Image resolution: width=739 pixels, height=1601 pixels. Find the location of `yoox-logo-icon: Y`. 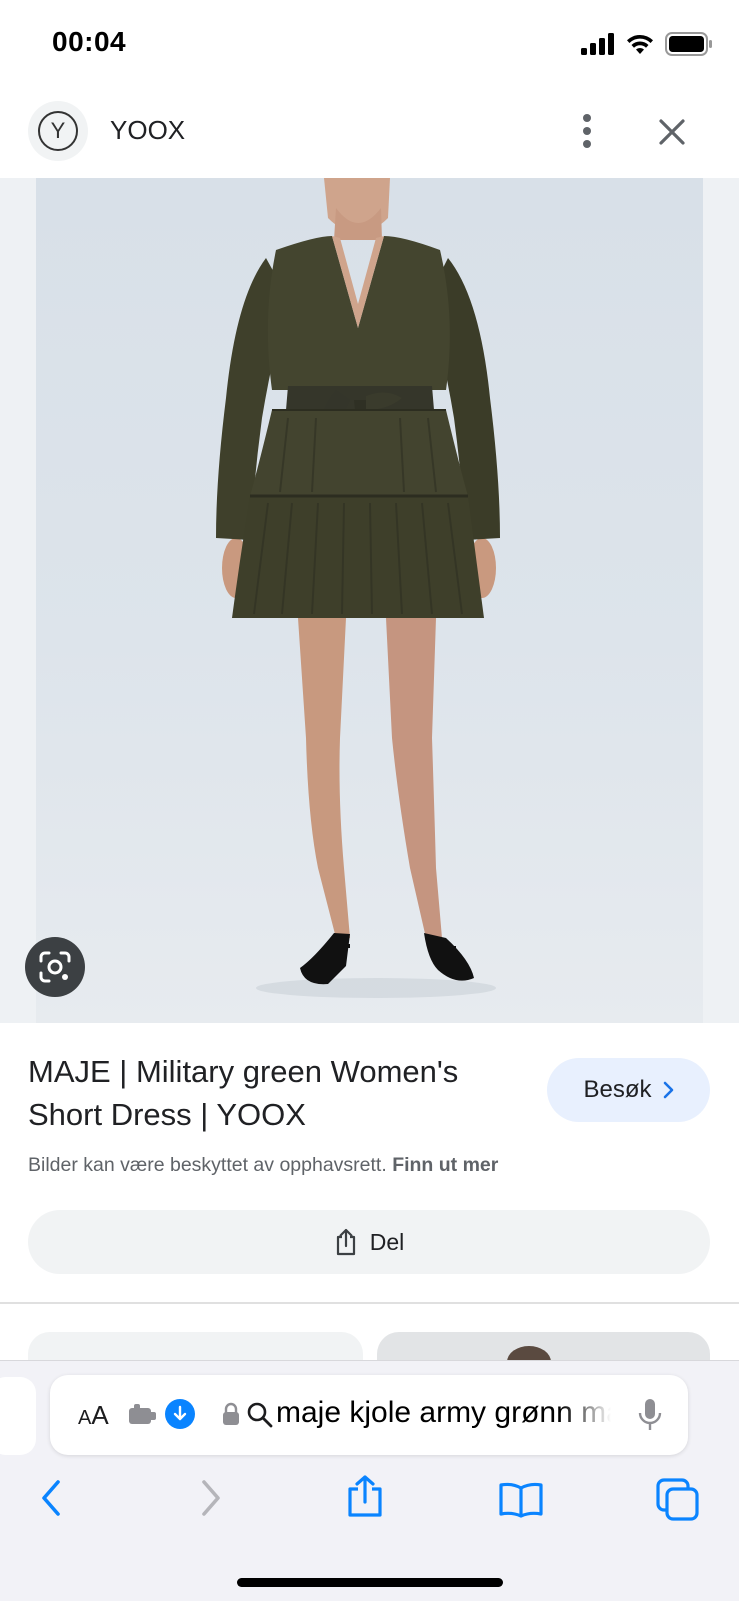

yoox-logo-icon: Y is located at coordinates (58, 131).